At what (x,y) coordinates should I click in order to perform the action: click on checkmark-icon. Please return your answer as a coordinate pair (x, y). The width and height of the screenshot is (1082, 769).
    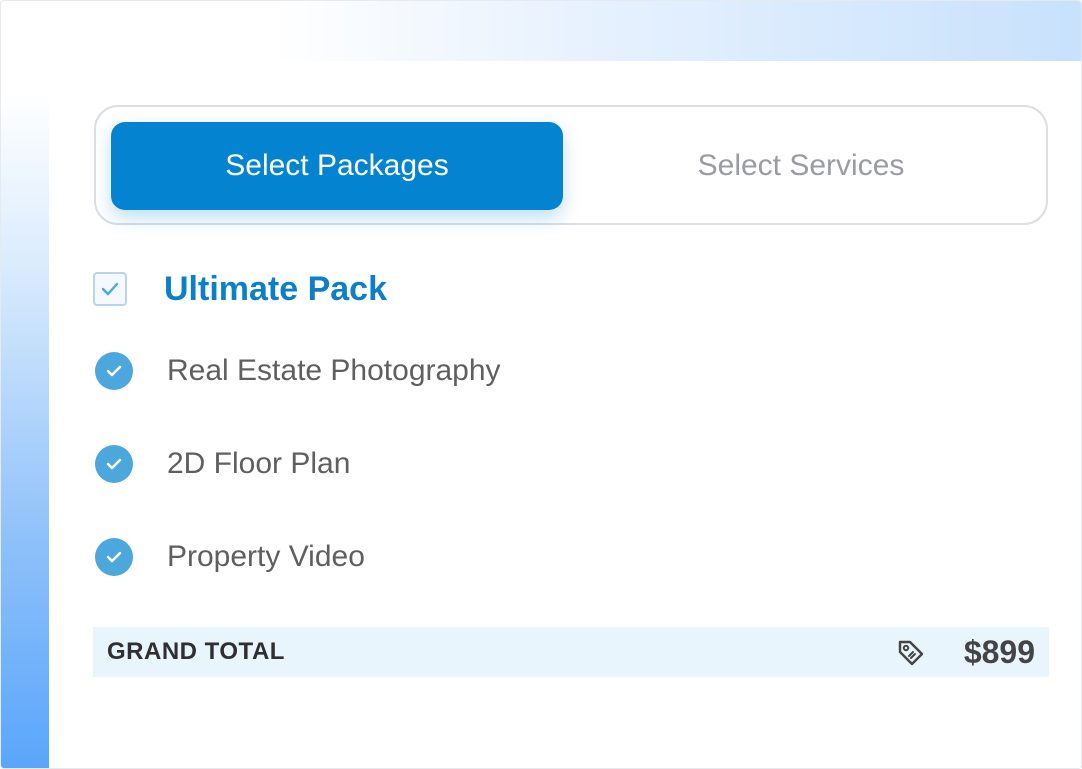
    Looking at the image, I should click on (110, 289).